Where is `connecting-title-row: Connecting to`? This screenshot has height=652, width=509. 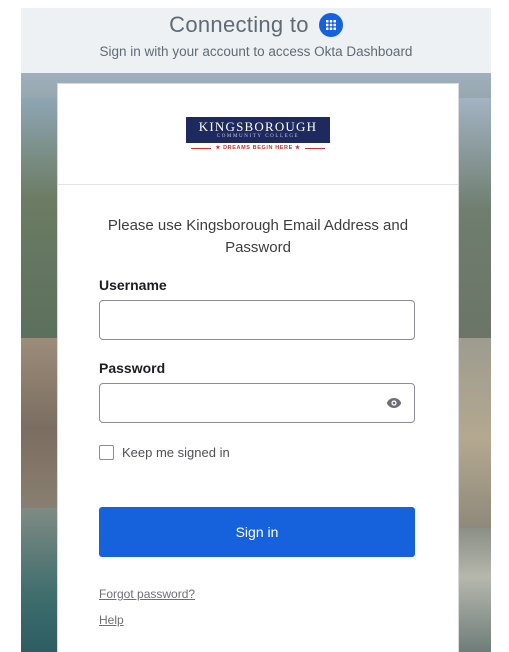
connecting-title-row: Connecting to is located at coordinates (256, 25).